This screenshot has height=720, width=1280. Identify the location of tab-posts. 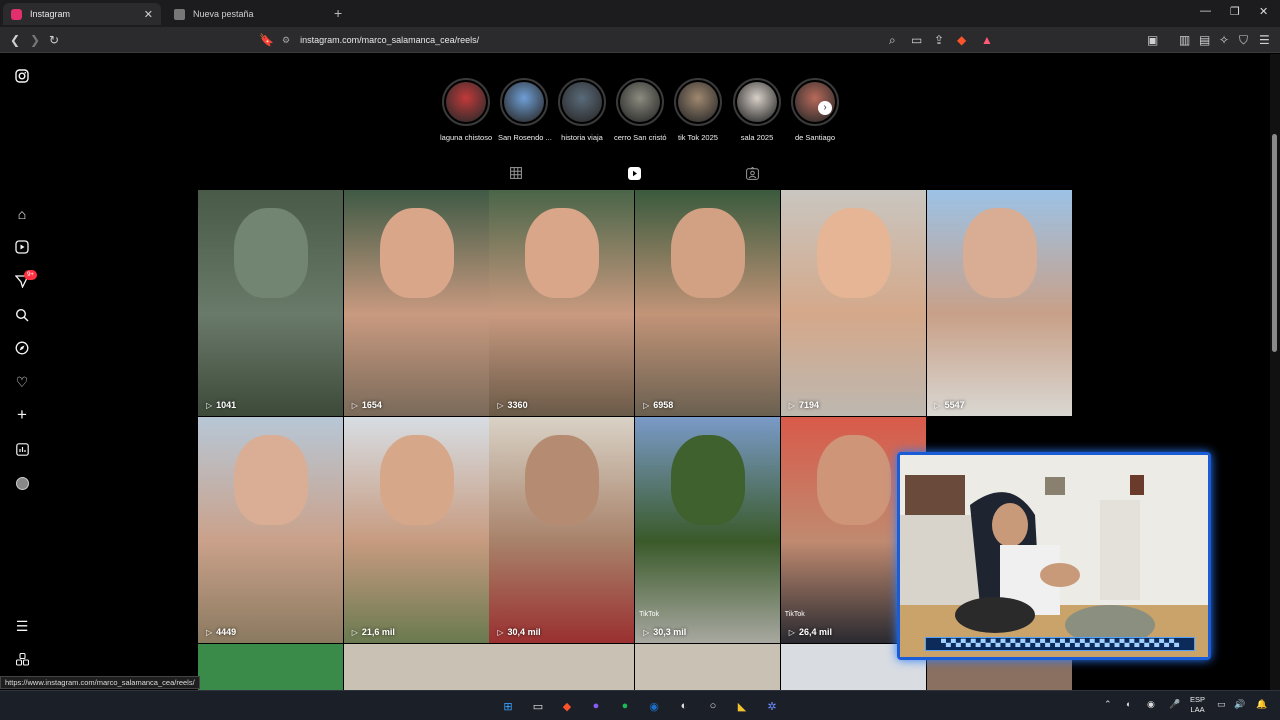
(516, 174).